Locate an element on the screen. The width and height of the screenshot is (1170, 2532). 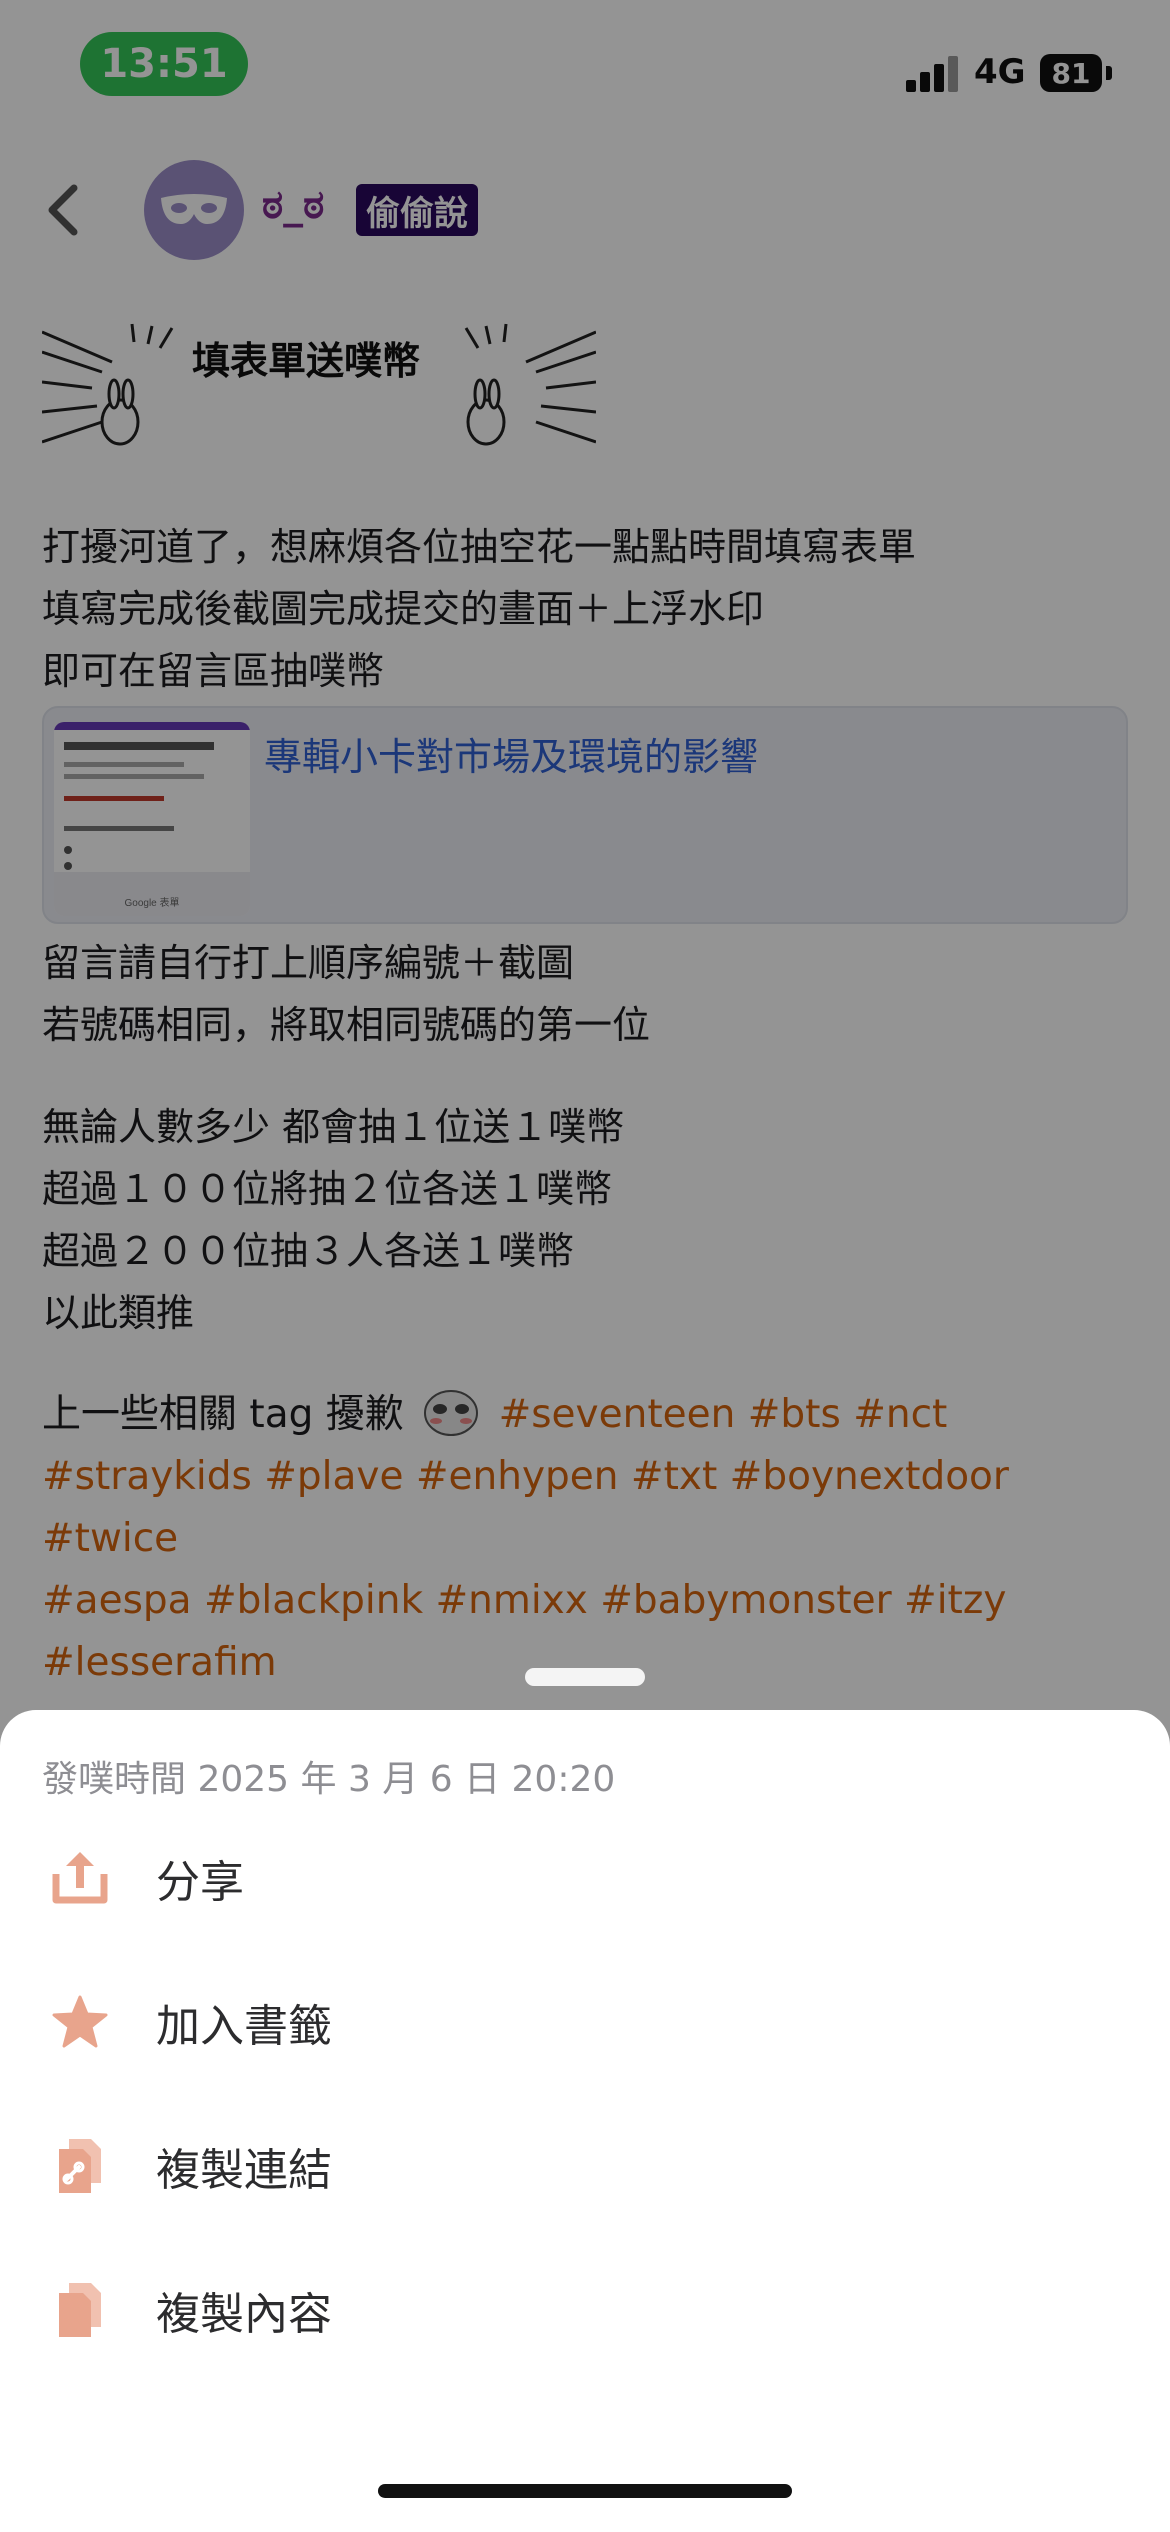
menu-label: 分享 is located at coordinates (200, 1882).